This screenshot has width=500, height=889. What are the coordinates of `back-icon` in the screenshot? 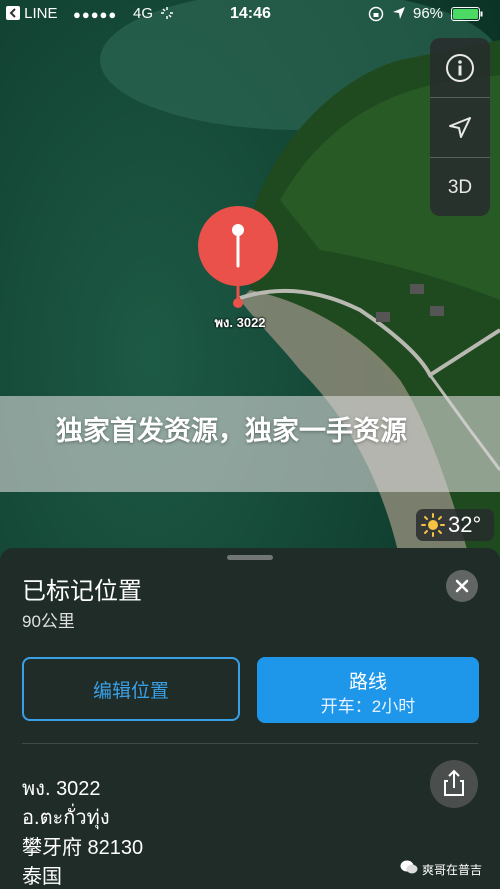 It's located at (13, 13).